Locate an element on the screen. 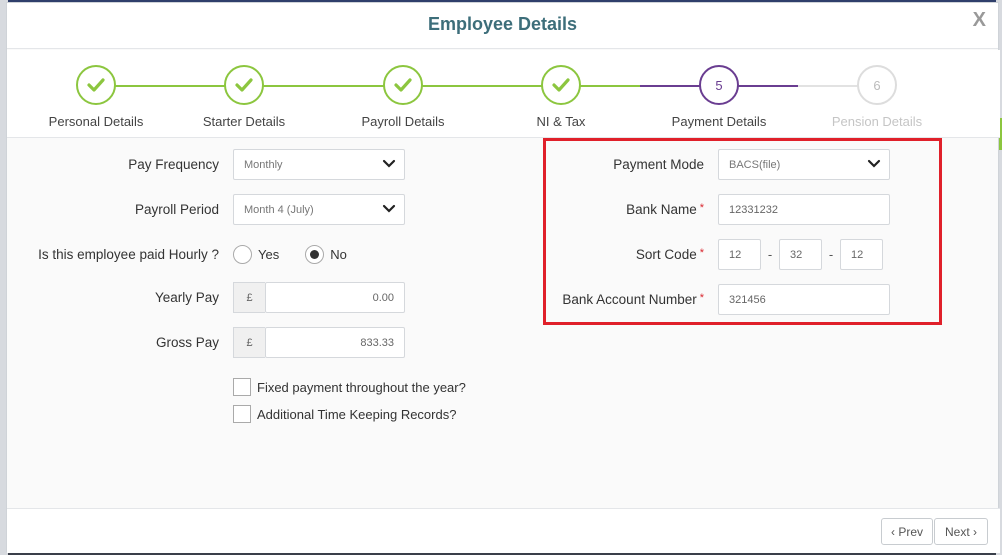 This screenshot has width=1002, height=555. paid-hourly-no-option: No is located at coordinates (326, 254).